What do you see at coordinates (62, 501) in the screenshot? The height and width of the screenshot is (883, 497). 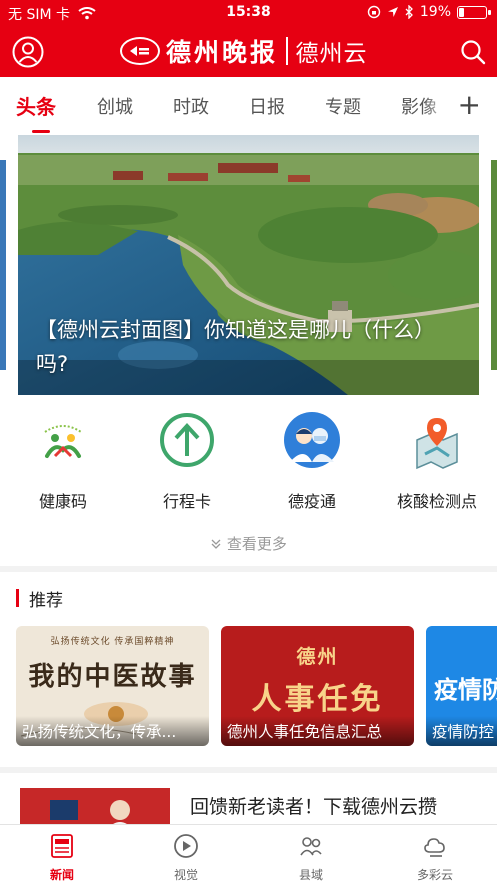 I see `service-label: 健康码` at bounding box center [62, 501].